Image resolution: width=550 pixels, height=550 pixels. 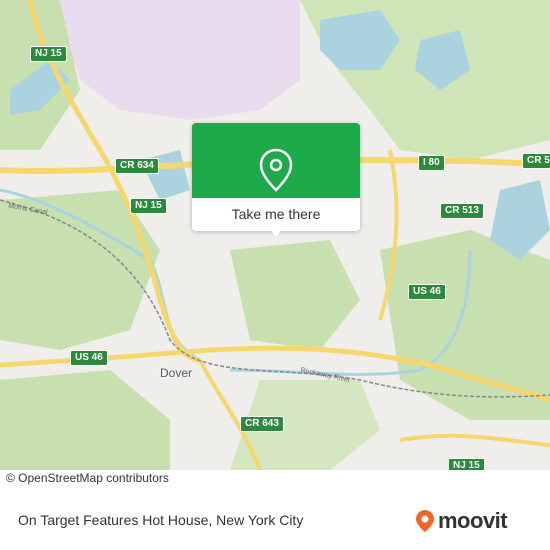 What do you see at coordinates (276, 170) in the screenshot?
I see `location-pin-icon` at bounding box center [276, 170].